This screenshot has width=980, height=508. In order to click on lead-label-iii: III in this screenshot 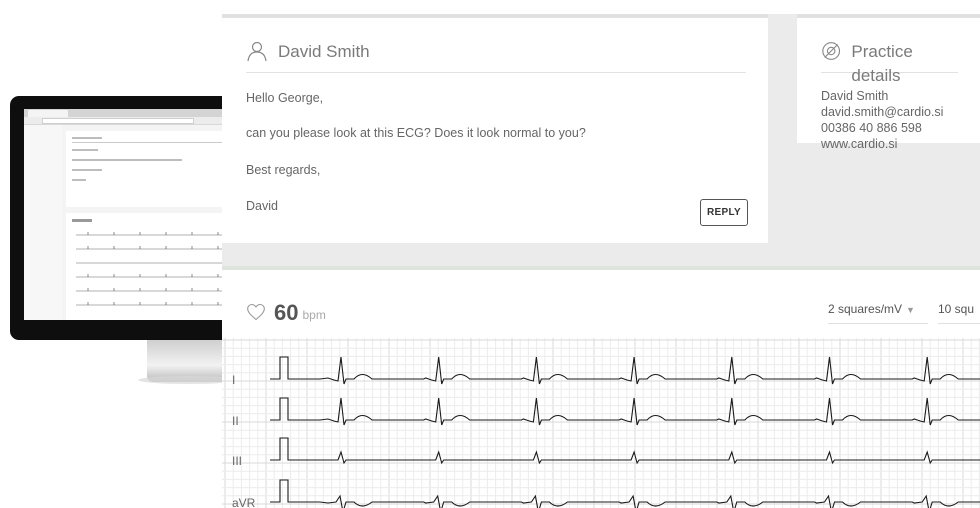, I will do `click(237, 461)`.